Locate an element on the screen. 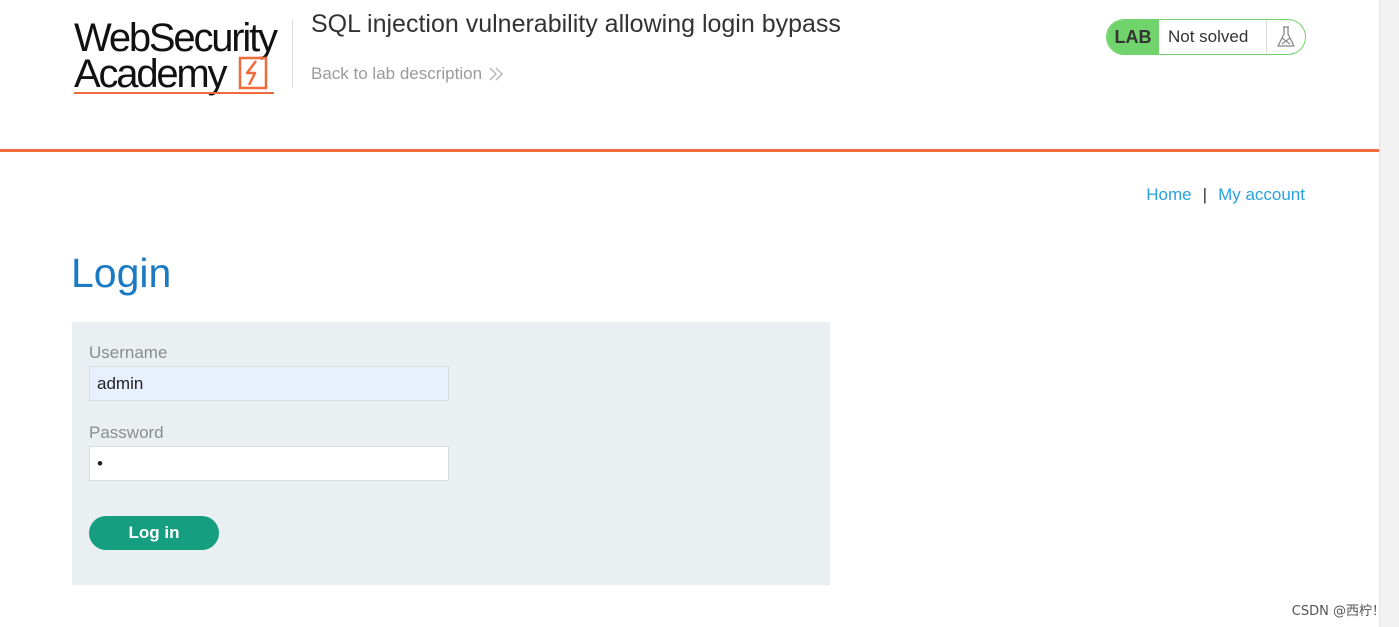 The height and width of the screenshot is (627, 1399). watermark: CSDN @西柠！ is located at coordinates (1338, 611).